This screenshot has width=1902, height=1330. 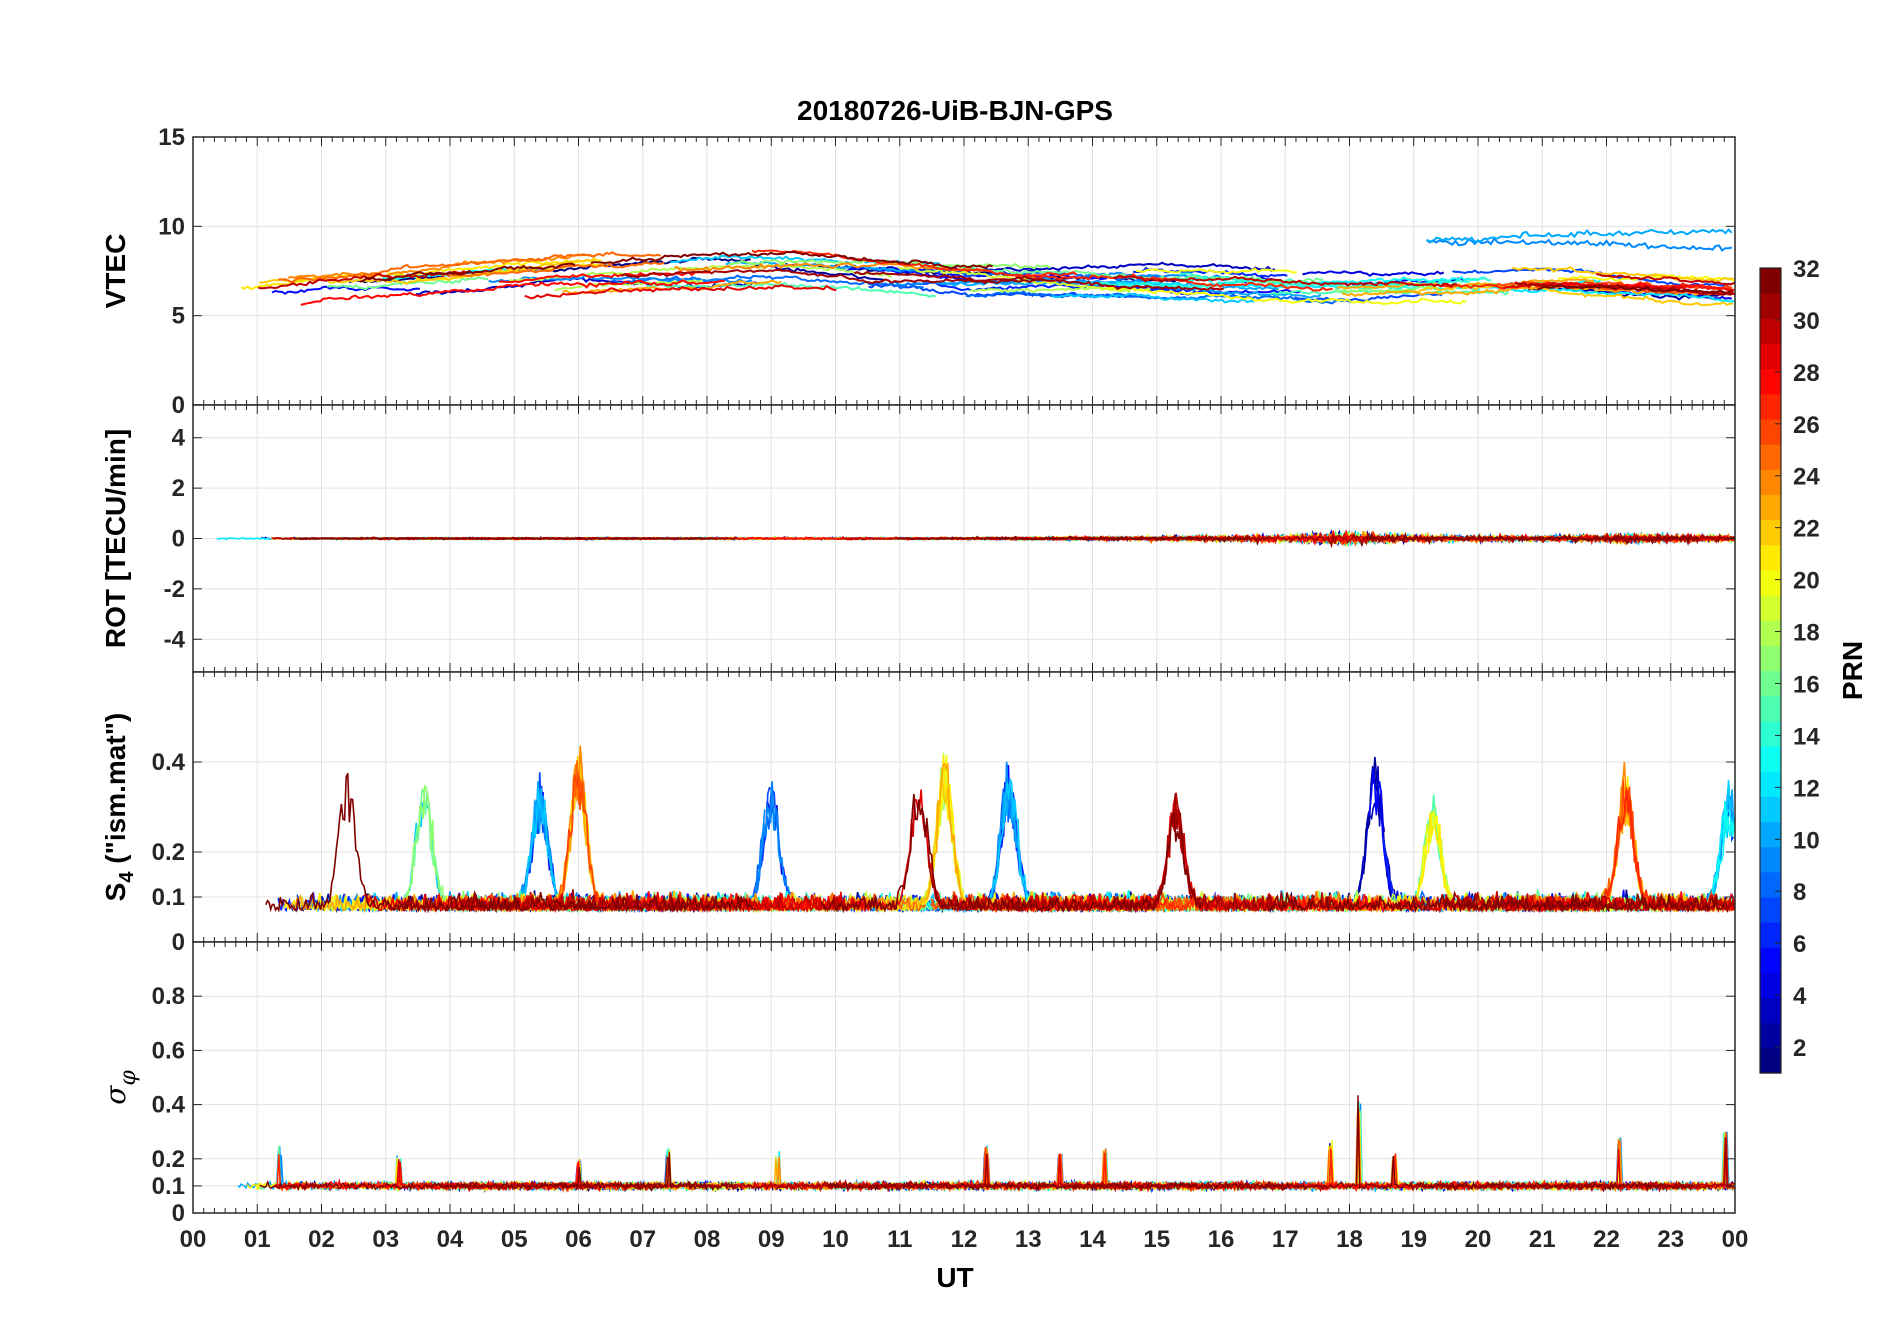 What do you see at coordinates (120, 1087) in the screenshot?
I see `y-axis-label: σφ` at bounding box center [120, 1087].